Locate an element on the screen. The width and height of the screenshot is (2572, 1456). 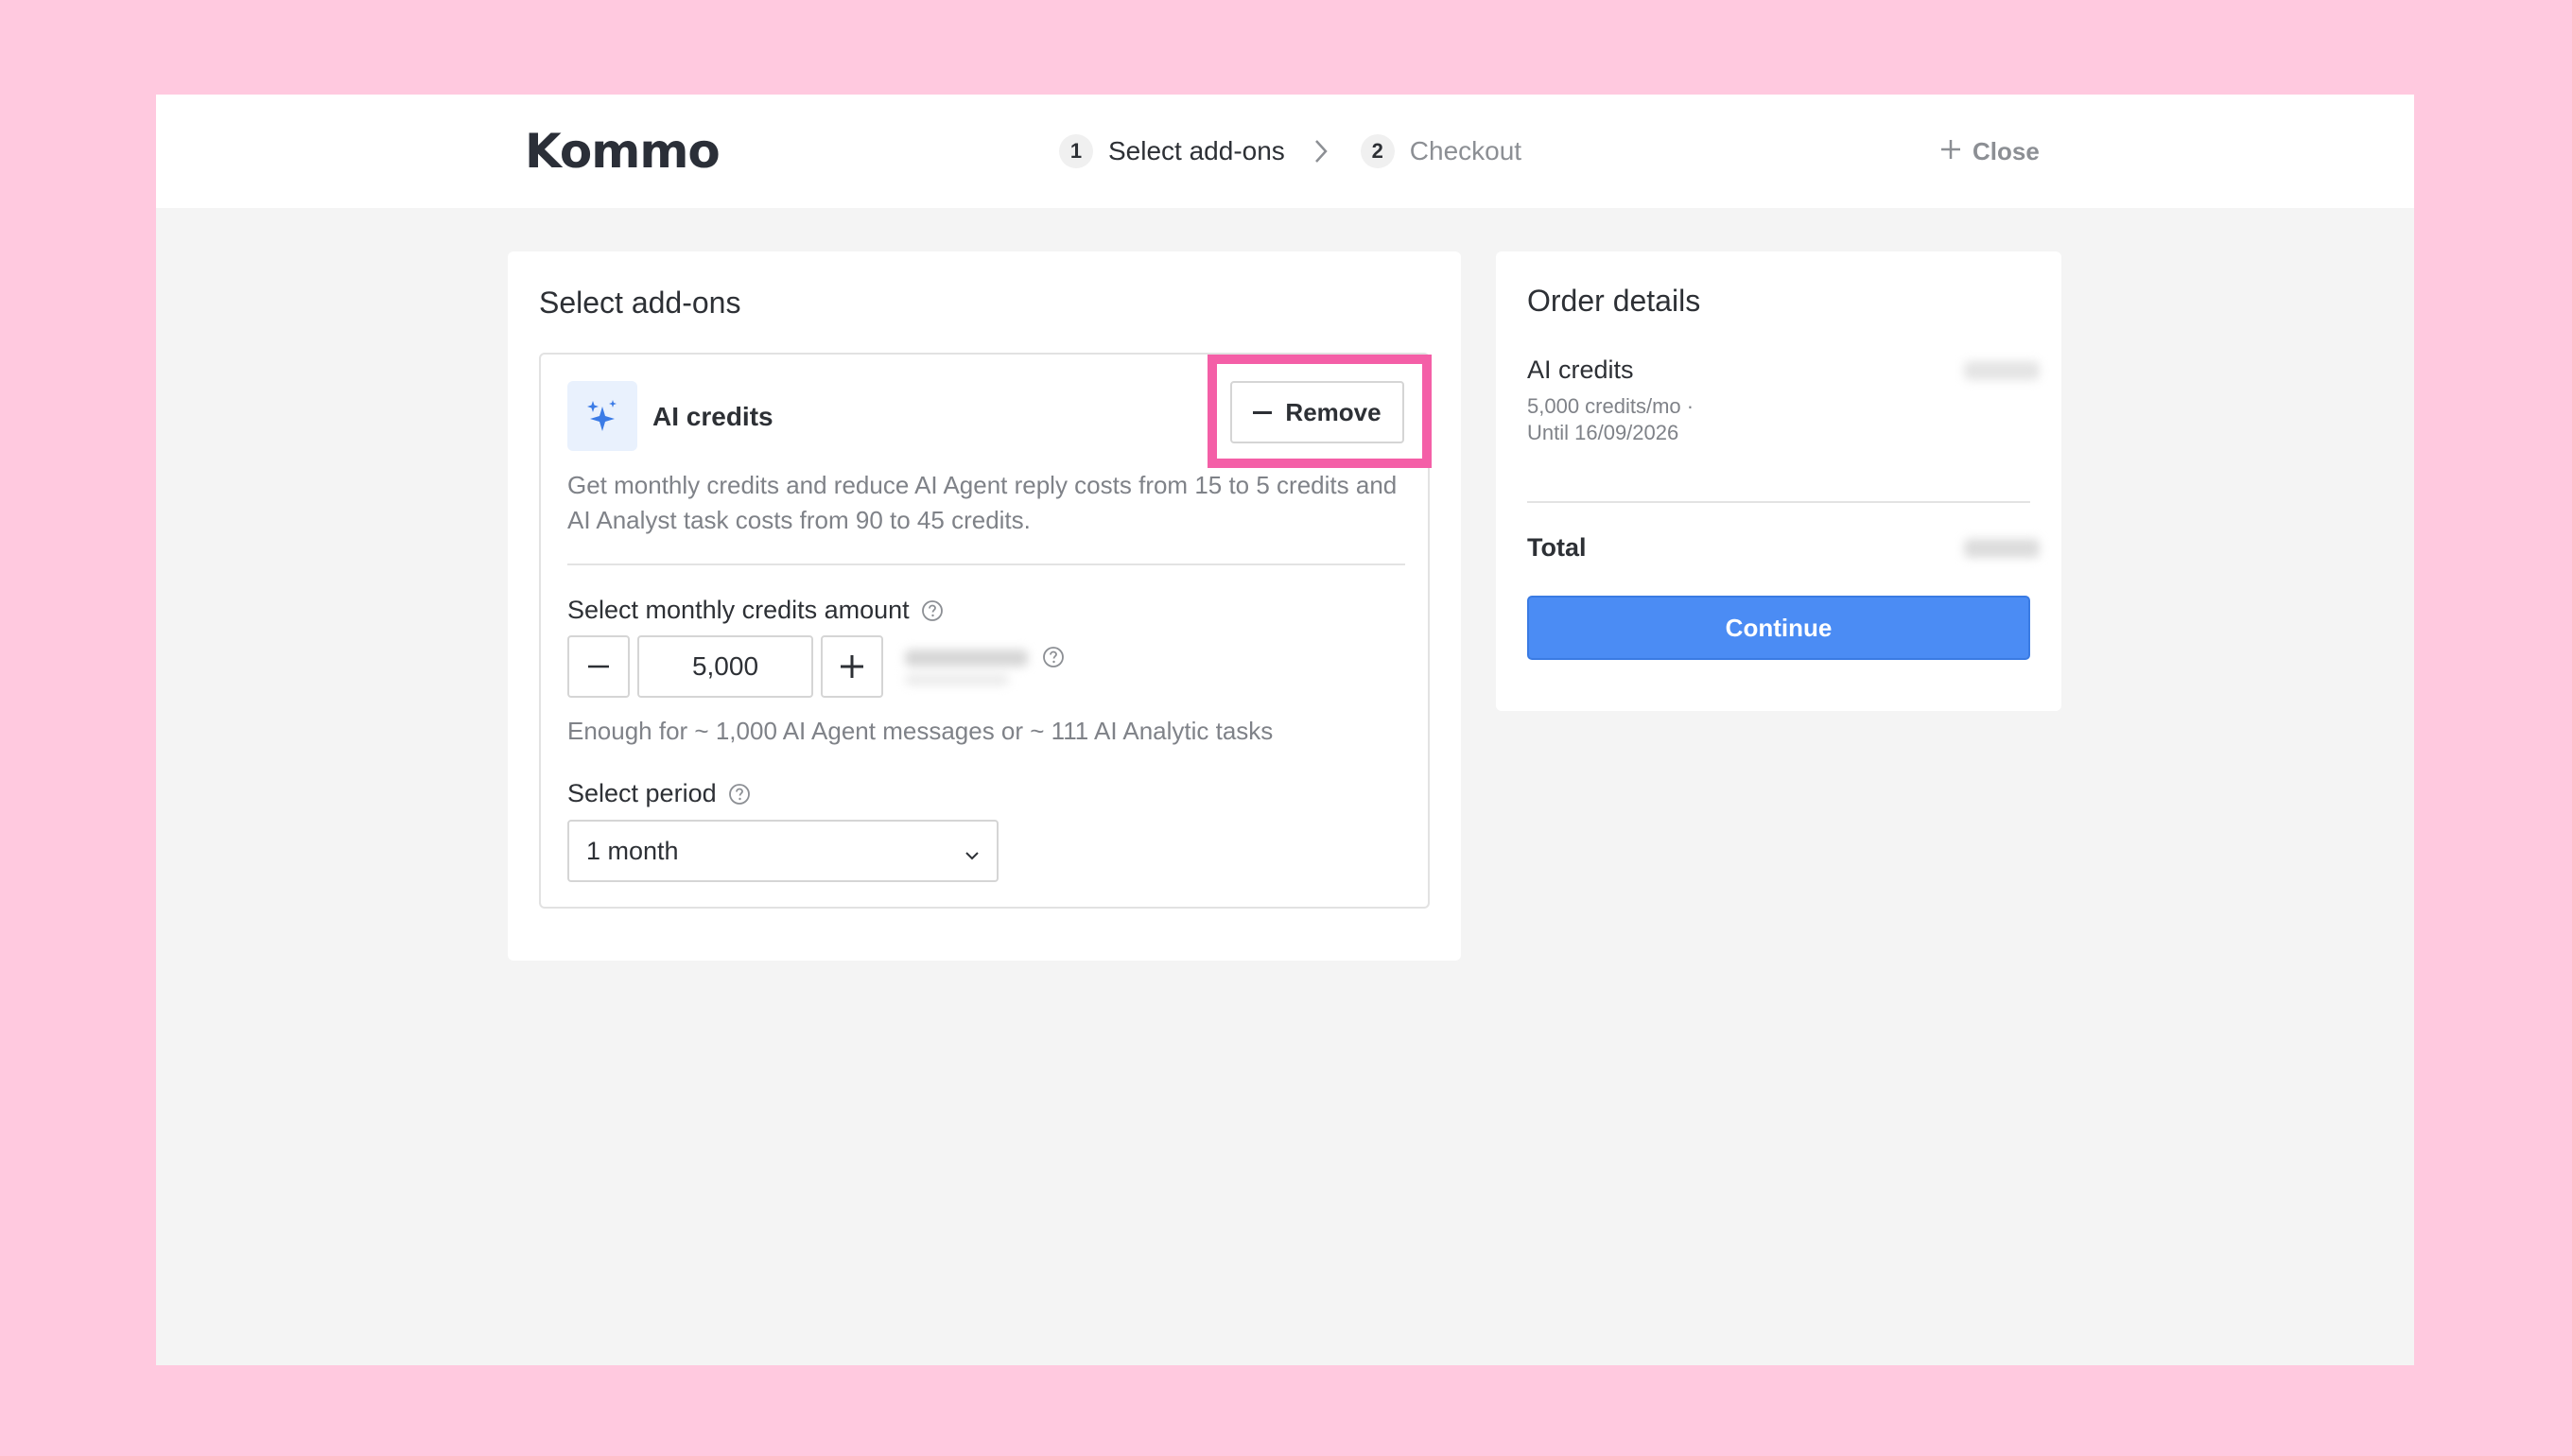
credits-amount-input: 5,000 is located at coordinates (725, 666).